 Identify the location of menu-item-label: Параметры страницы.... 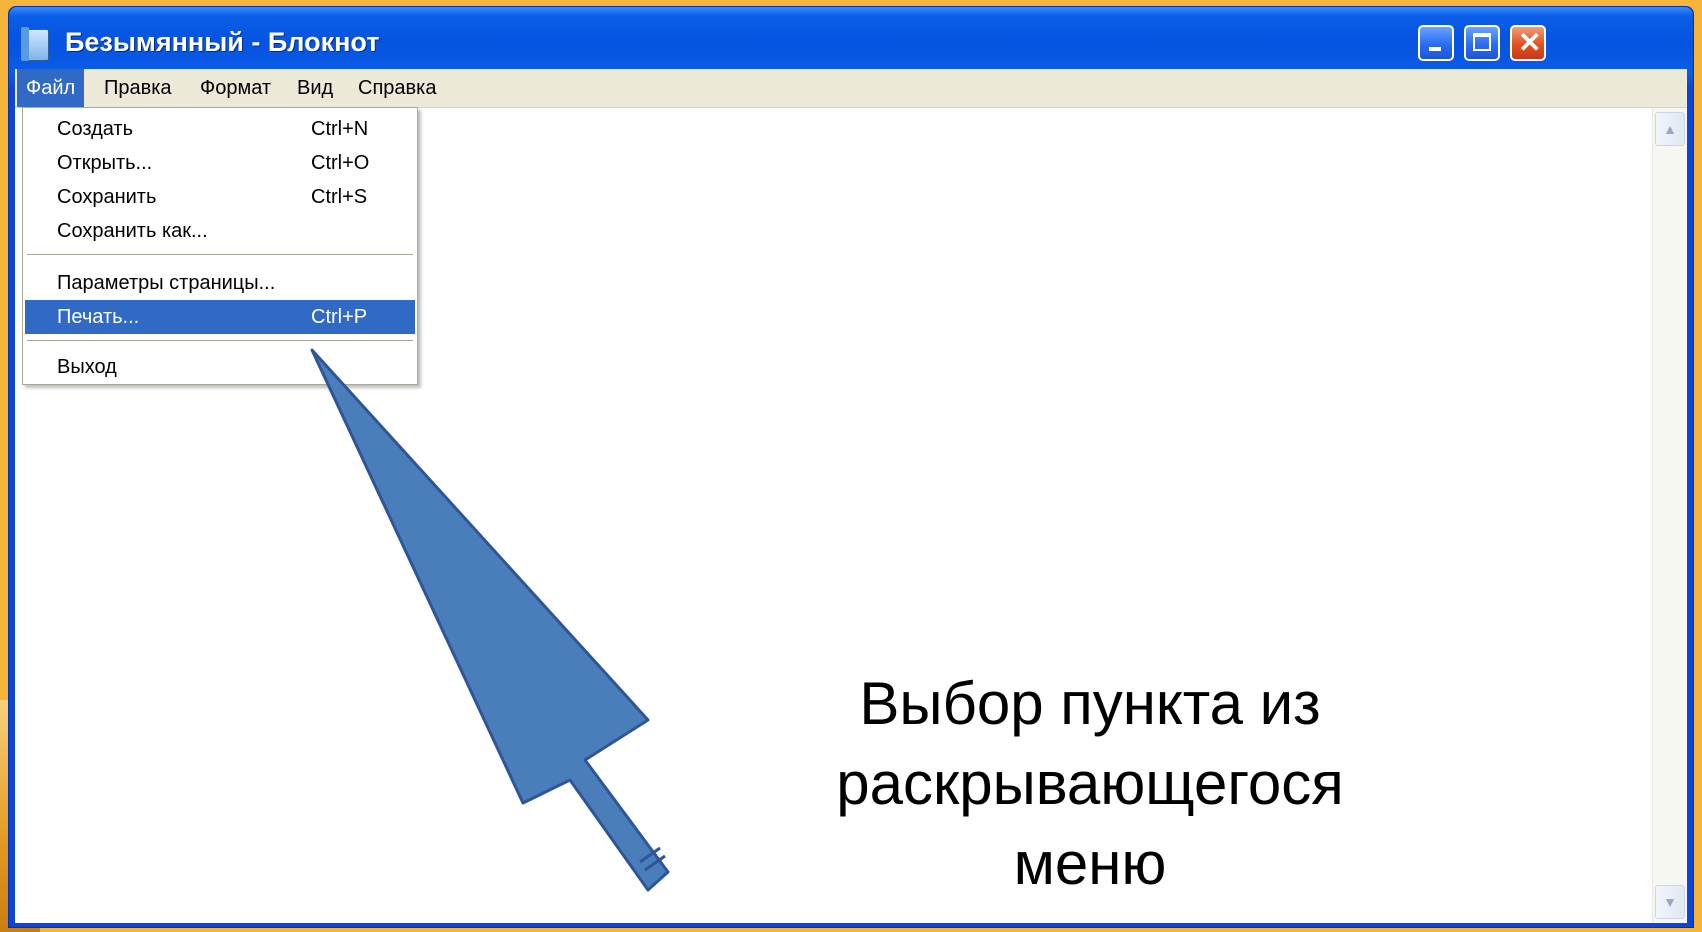
(166, 283).